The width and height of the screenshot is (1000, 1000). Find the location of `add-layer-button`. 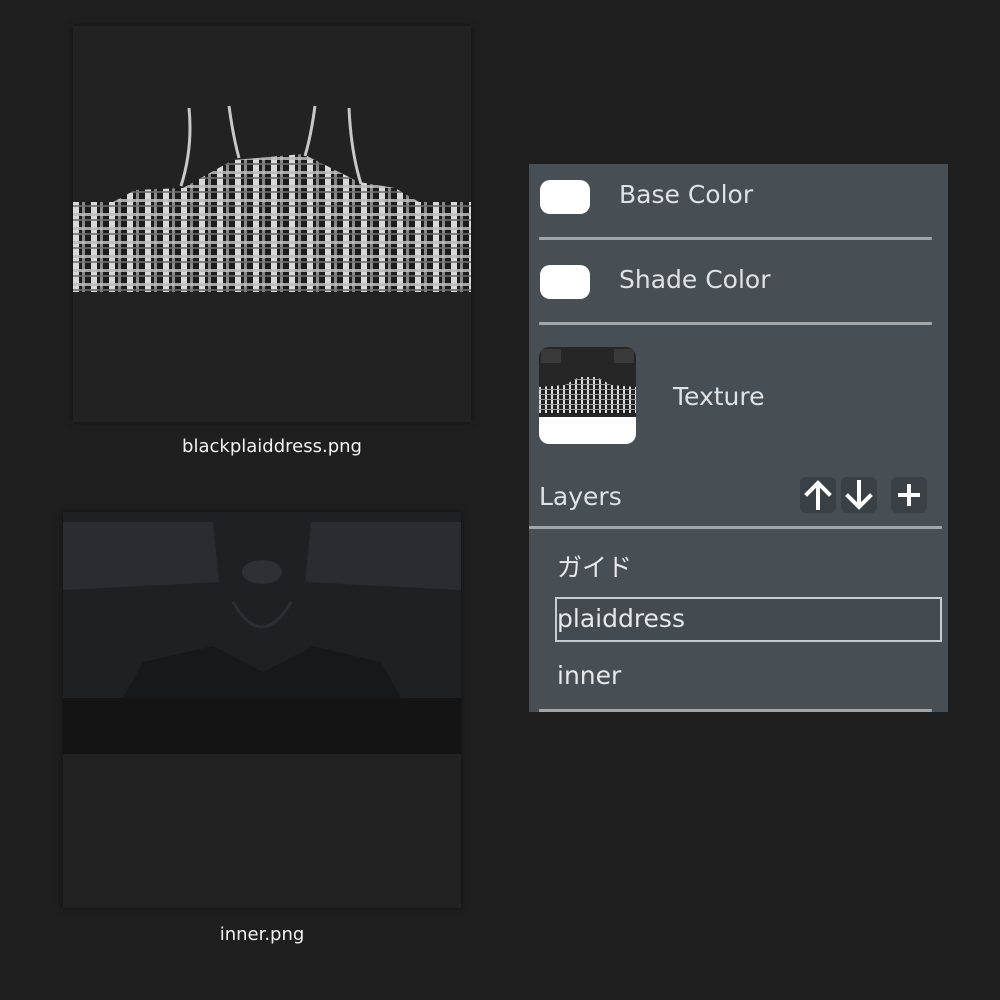

add-layer-button is located at coordinates (909, 495).